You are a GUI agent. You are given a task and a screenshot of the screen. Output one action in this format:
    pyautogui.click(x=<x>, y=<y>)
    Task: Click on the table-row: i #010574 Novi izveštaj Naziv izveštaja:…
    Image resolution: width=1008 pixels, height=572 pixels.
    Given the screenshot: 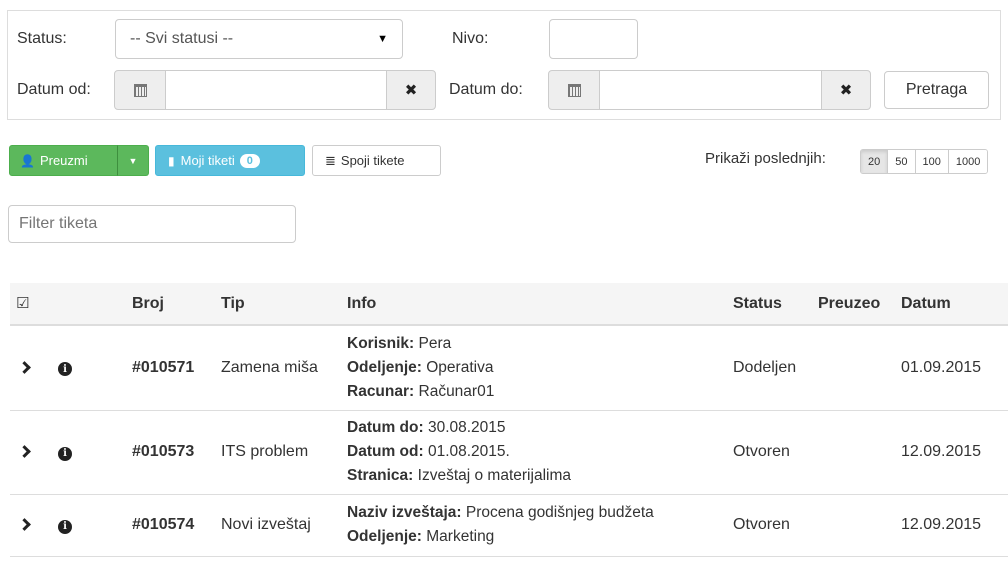 What is the action you would take?
    pyautogui.click(x=509, y=525)
    